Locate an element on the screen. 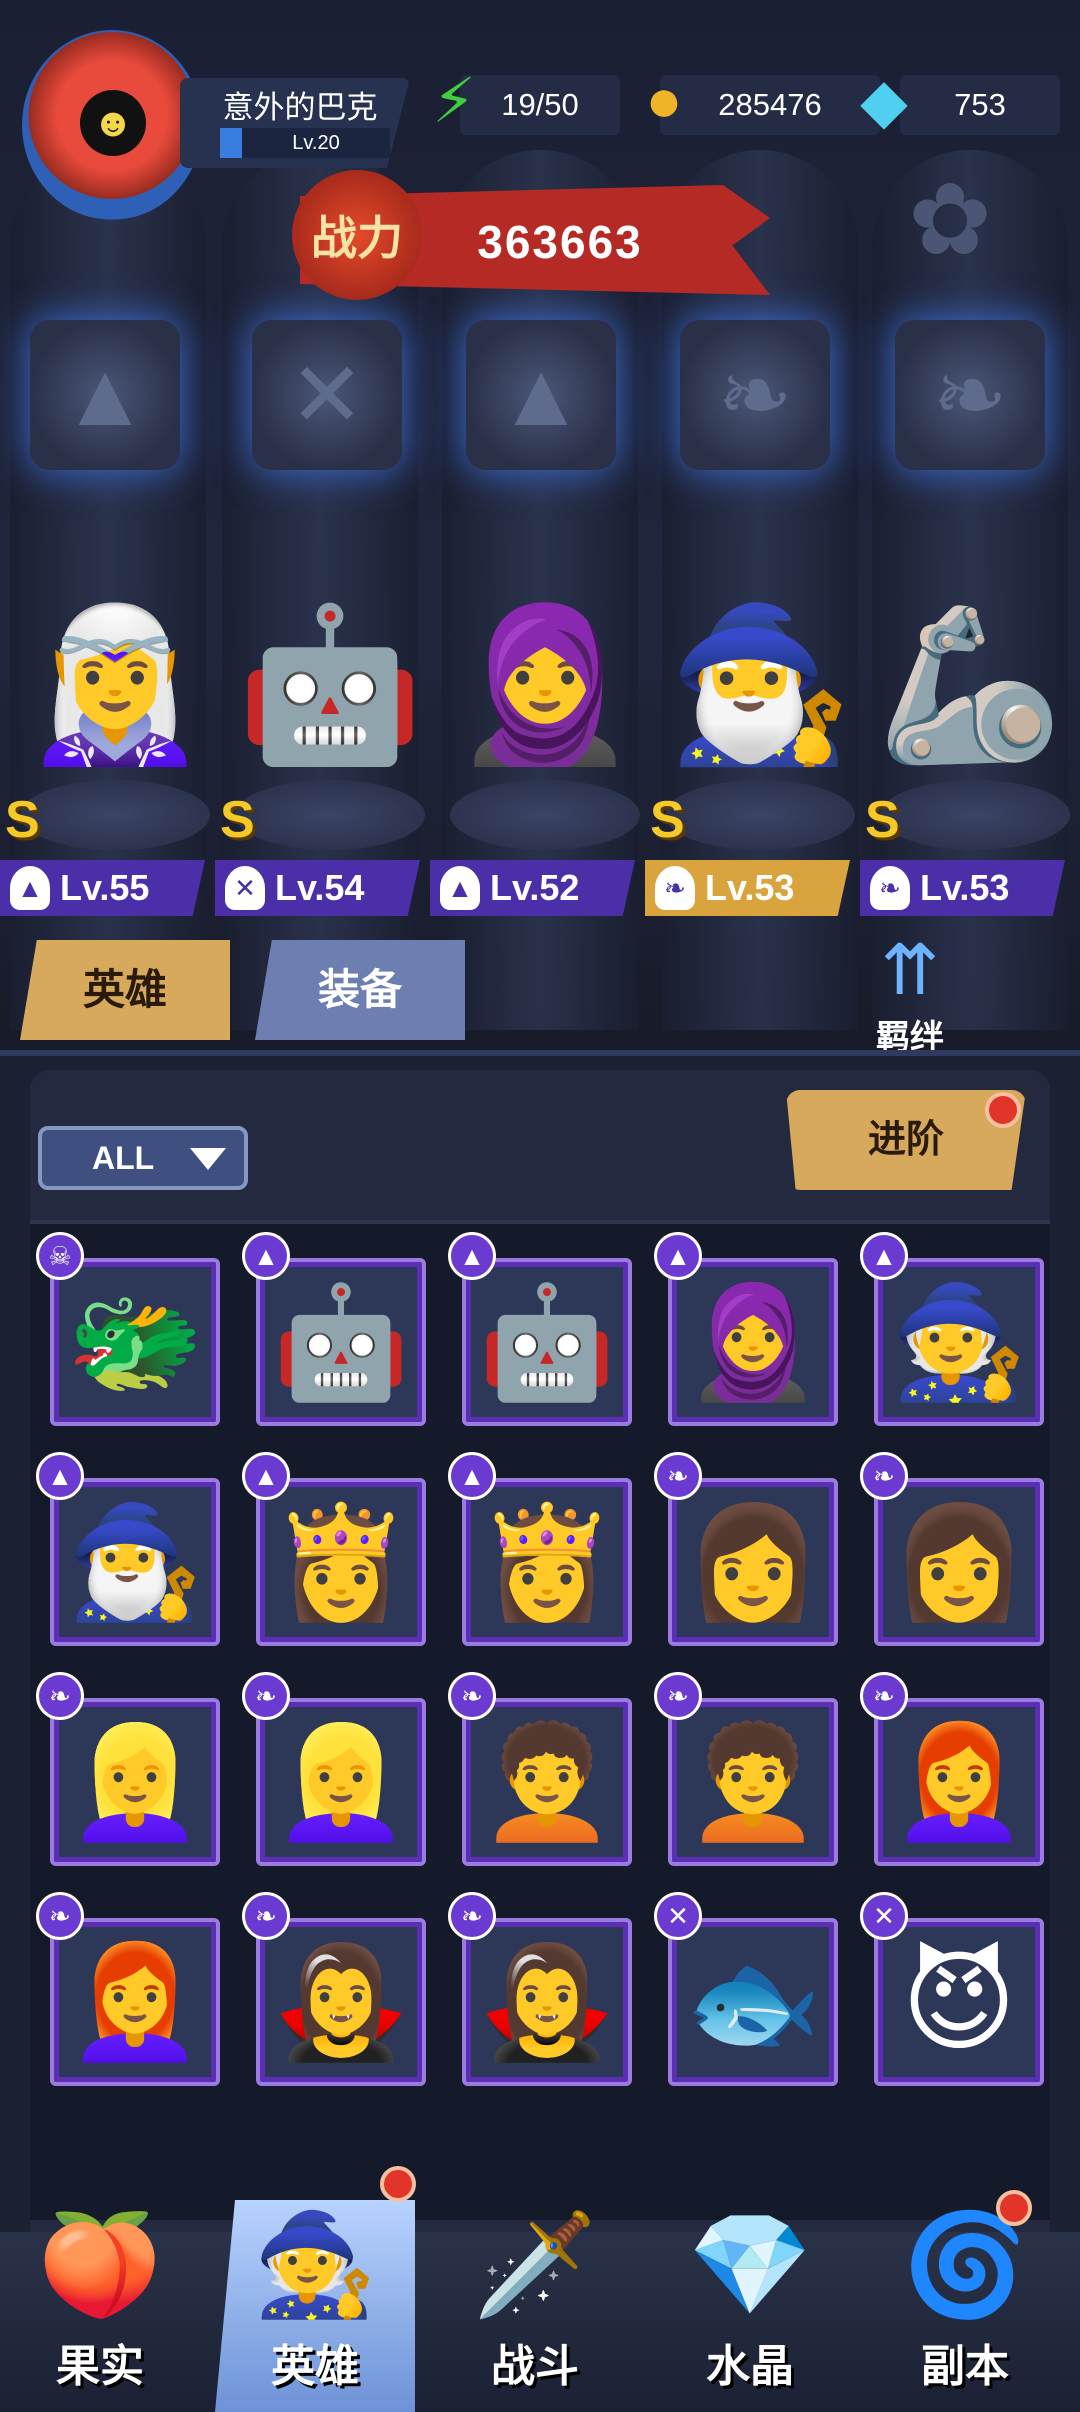  hero-portrait: 🐟 is located at coordinates (753, 2002).